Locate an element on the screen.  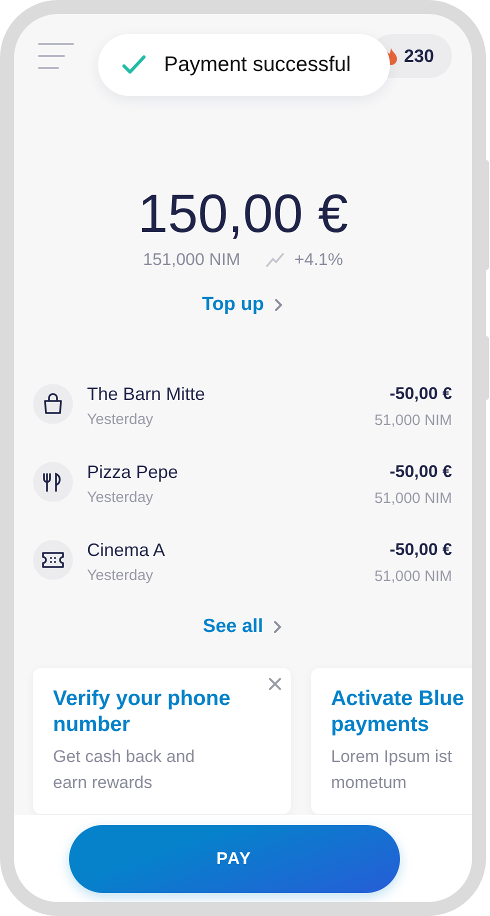
close-icon is located at coordinates (275, 684).